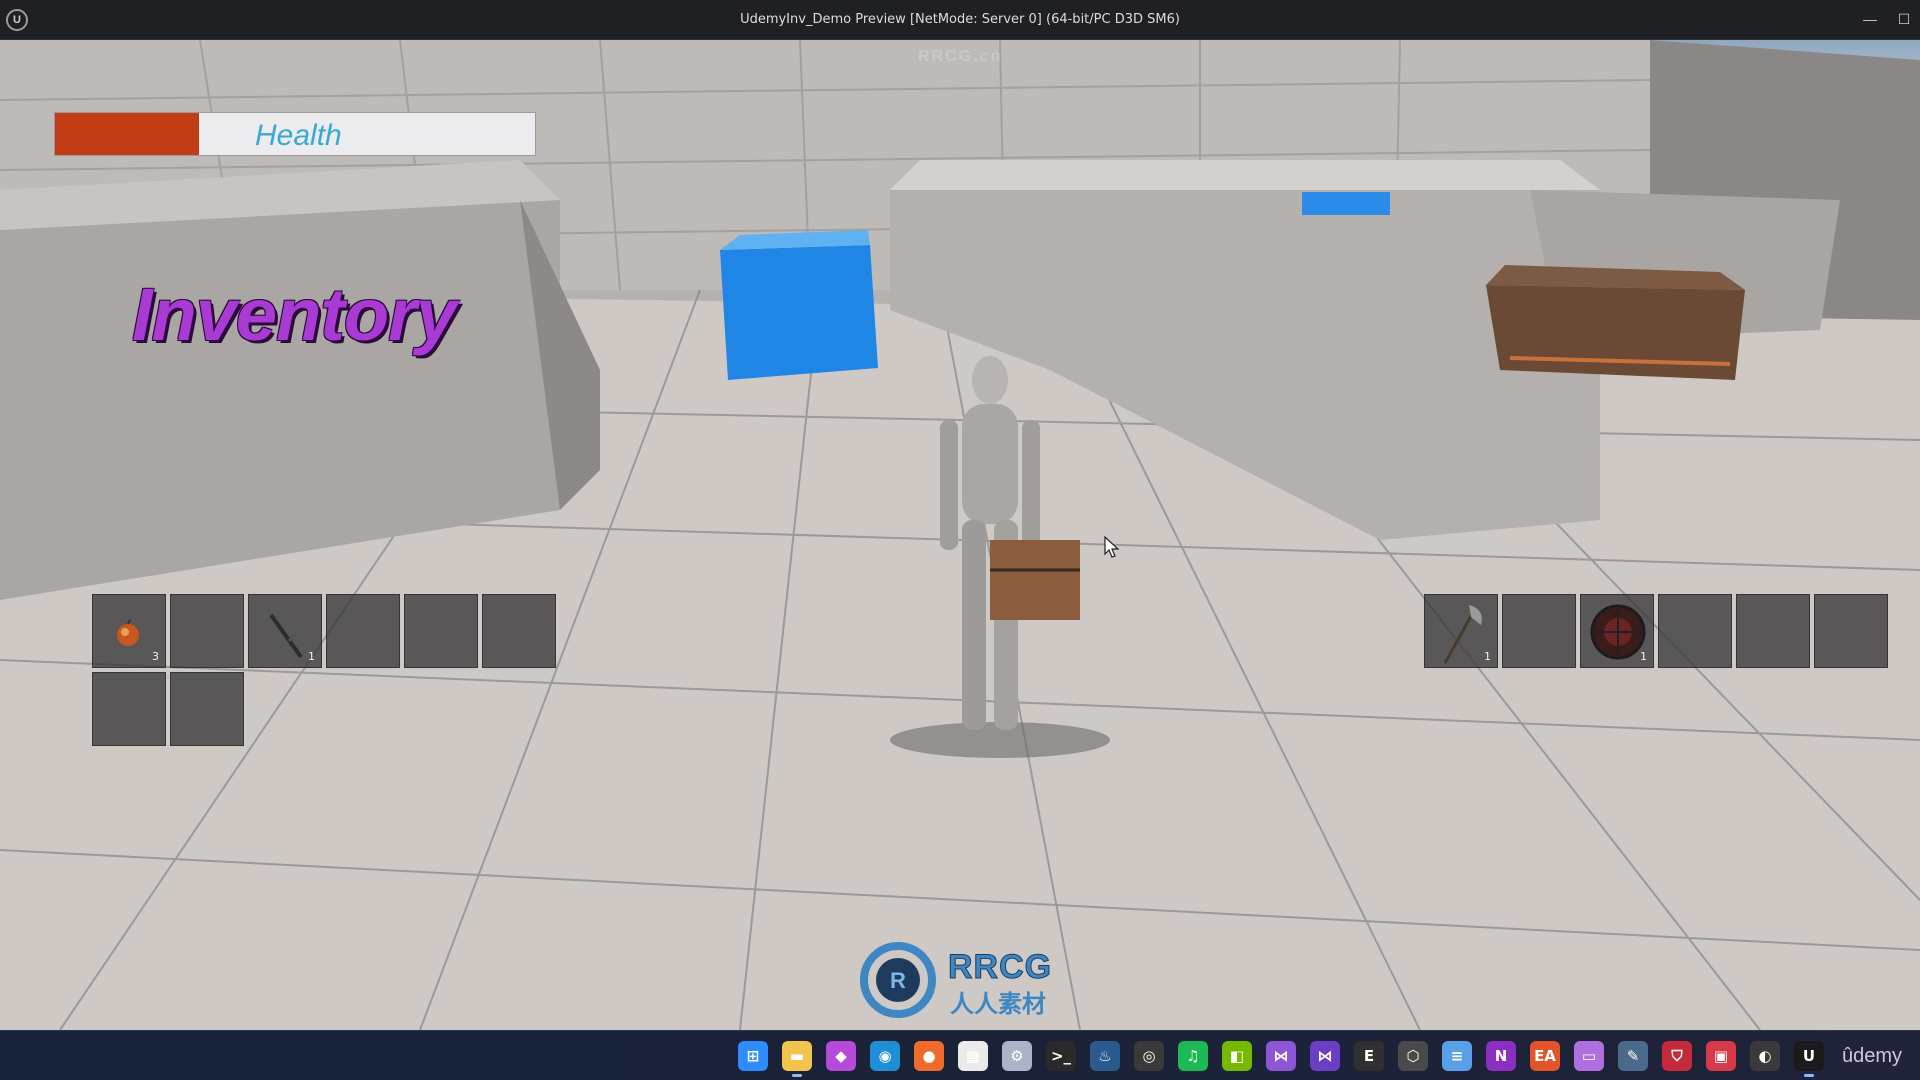 The image size is (1920, 1080). What do you see at coordinates (285, 631) in the screenshot?
I see `inventory-left-slot: 1` at bounding box center [285, 631].